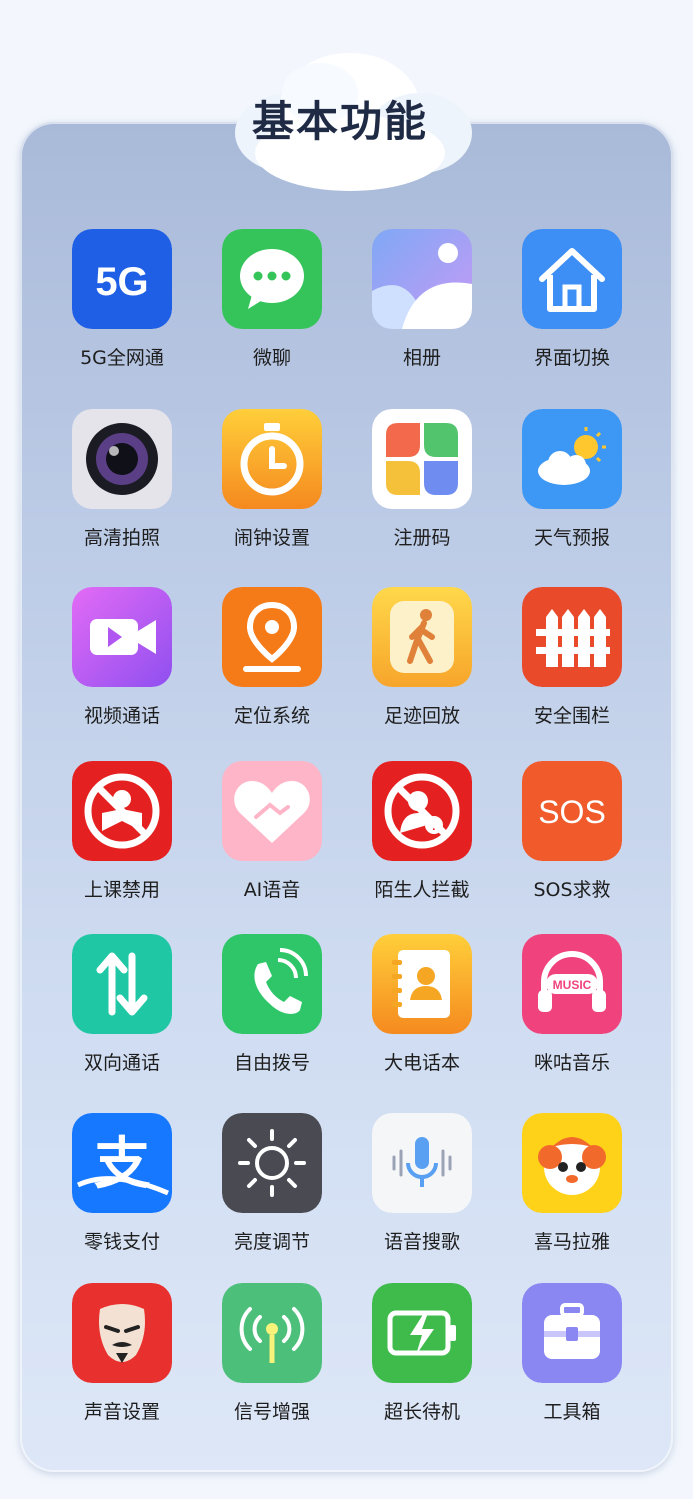 The width and height of the screenshot is (693, 1499). I want to click on heart-handshake-icon, so click(272, 811).